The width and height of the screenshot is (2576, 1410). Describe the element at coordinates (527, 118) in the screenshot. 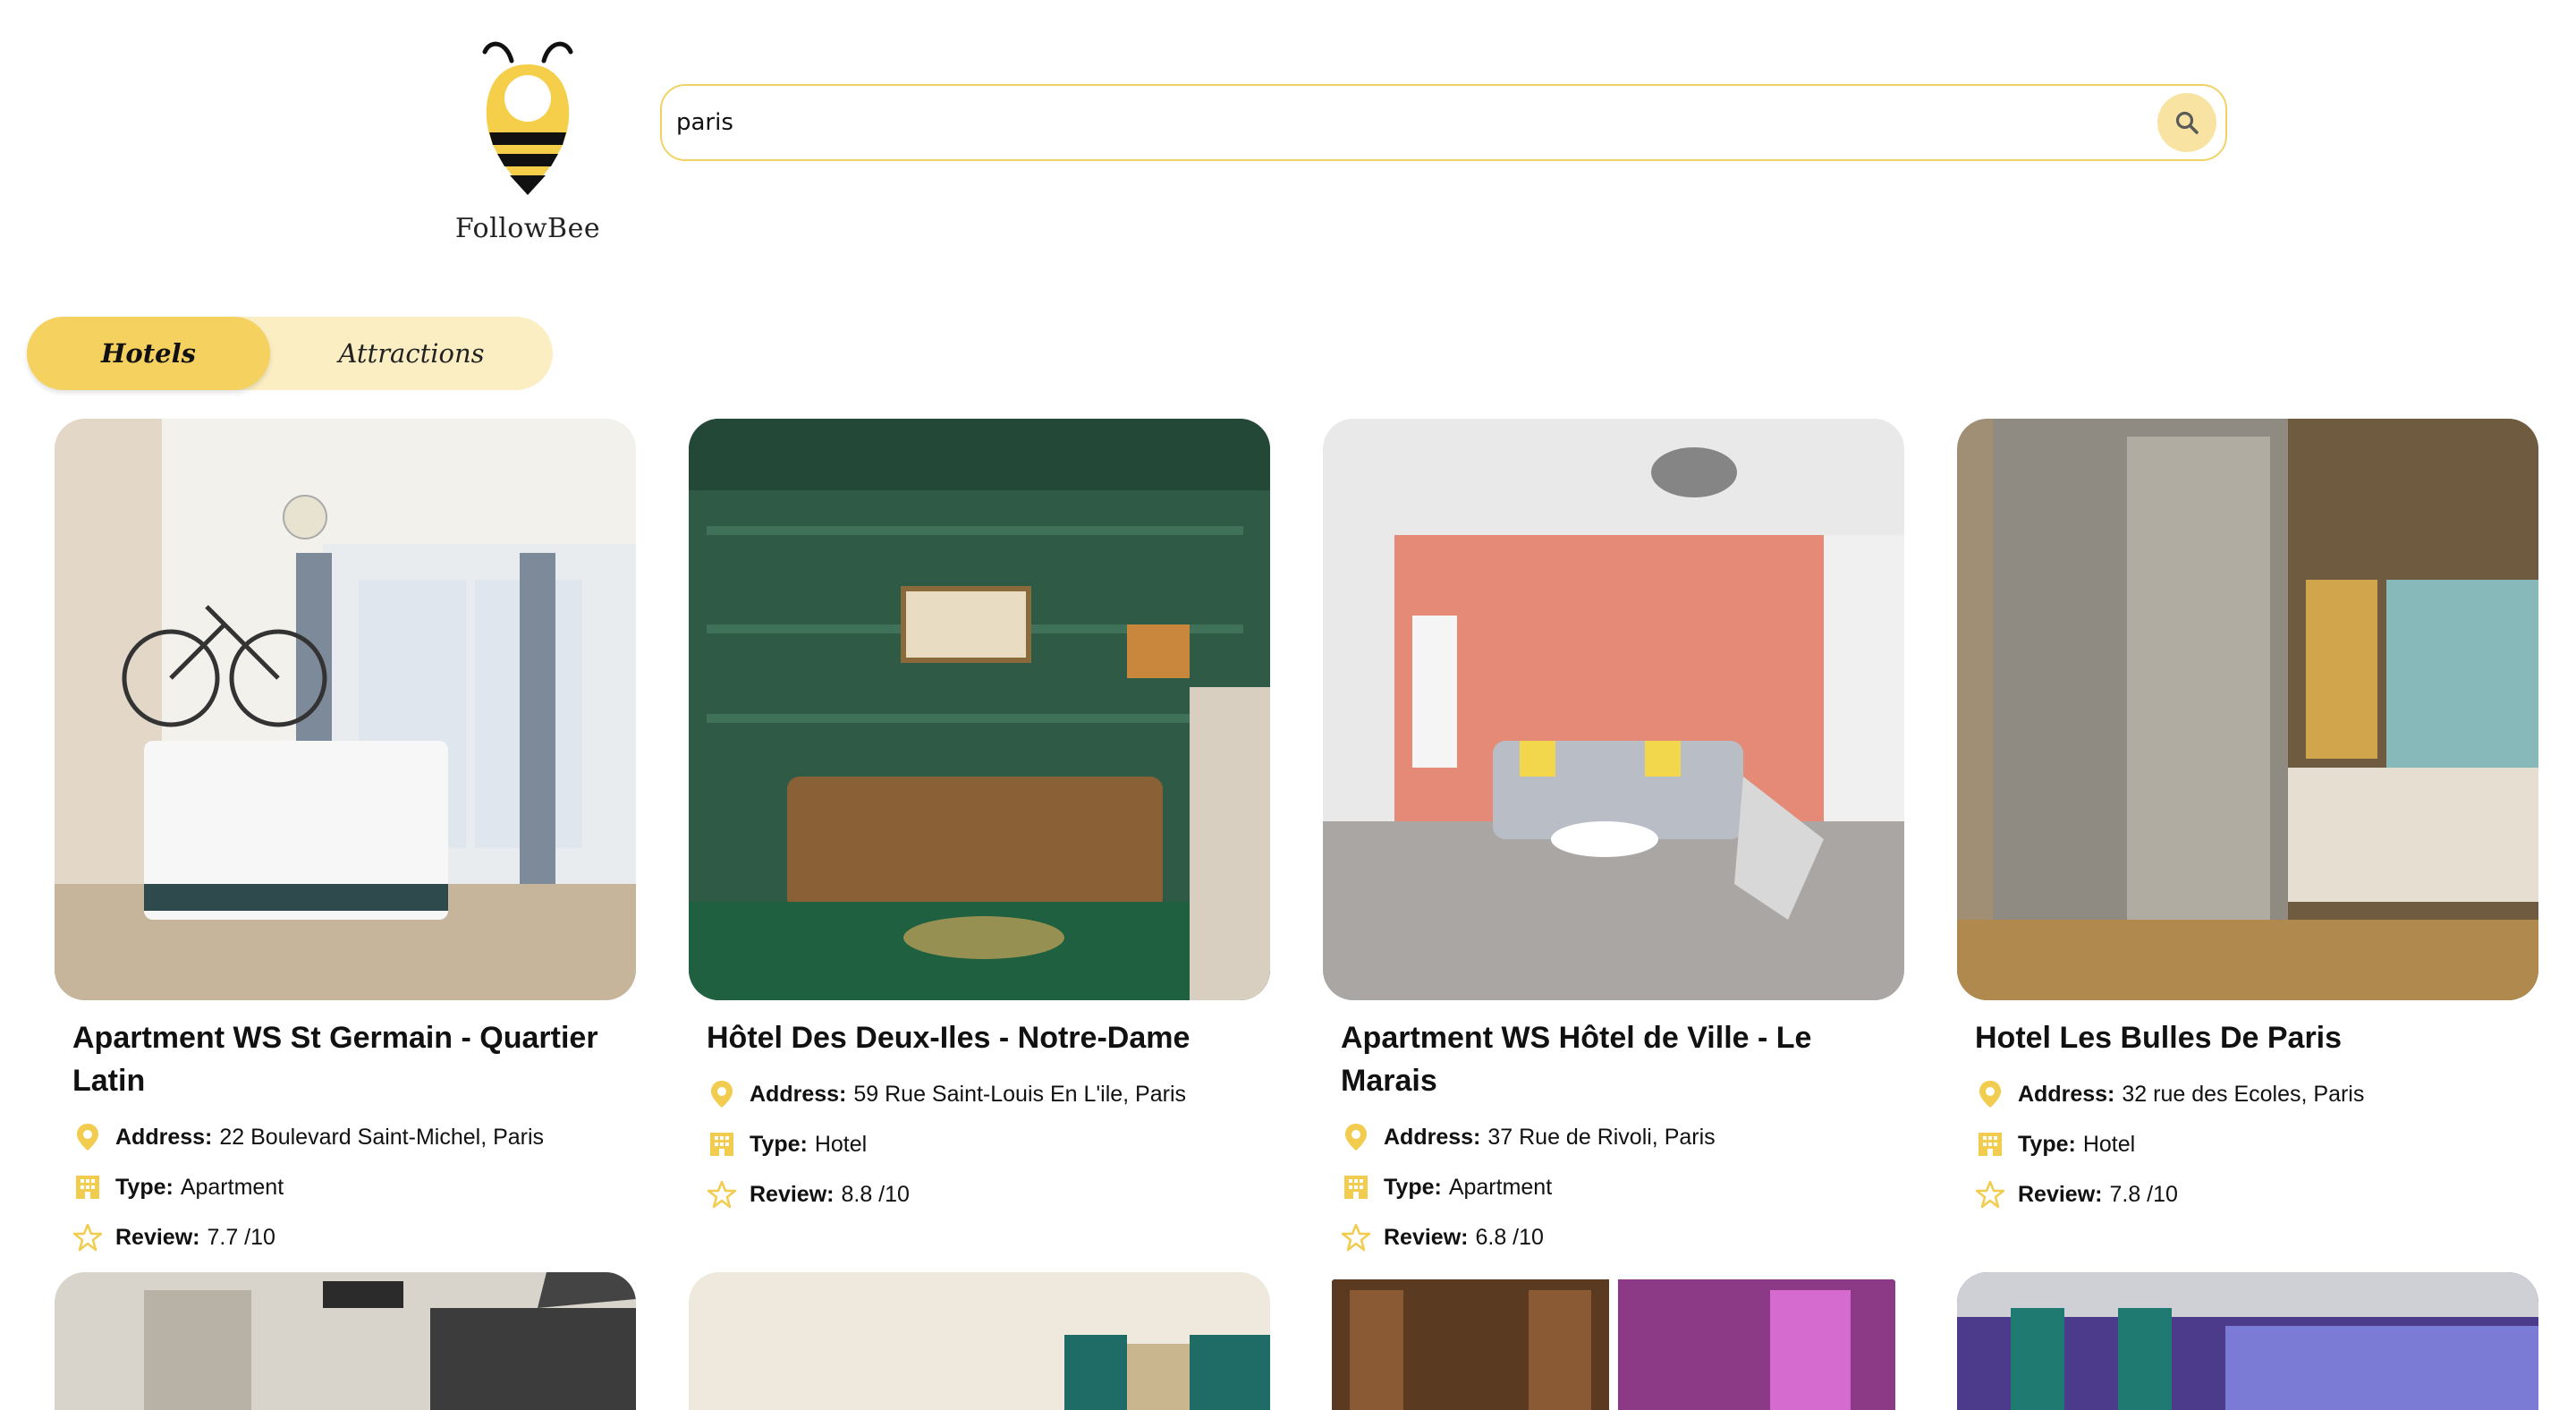

I see `bee-logo-icon` at that location.